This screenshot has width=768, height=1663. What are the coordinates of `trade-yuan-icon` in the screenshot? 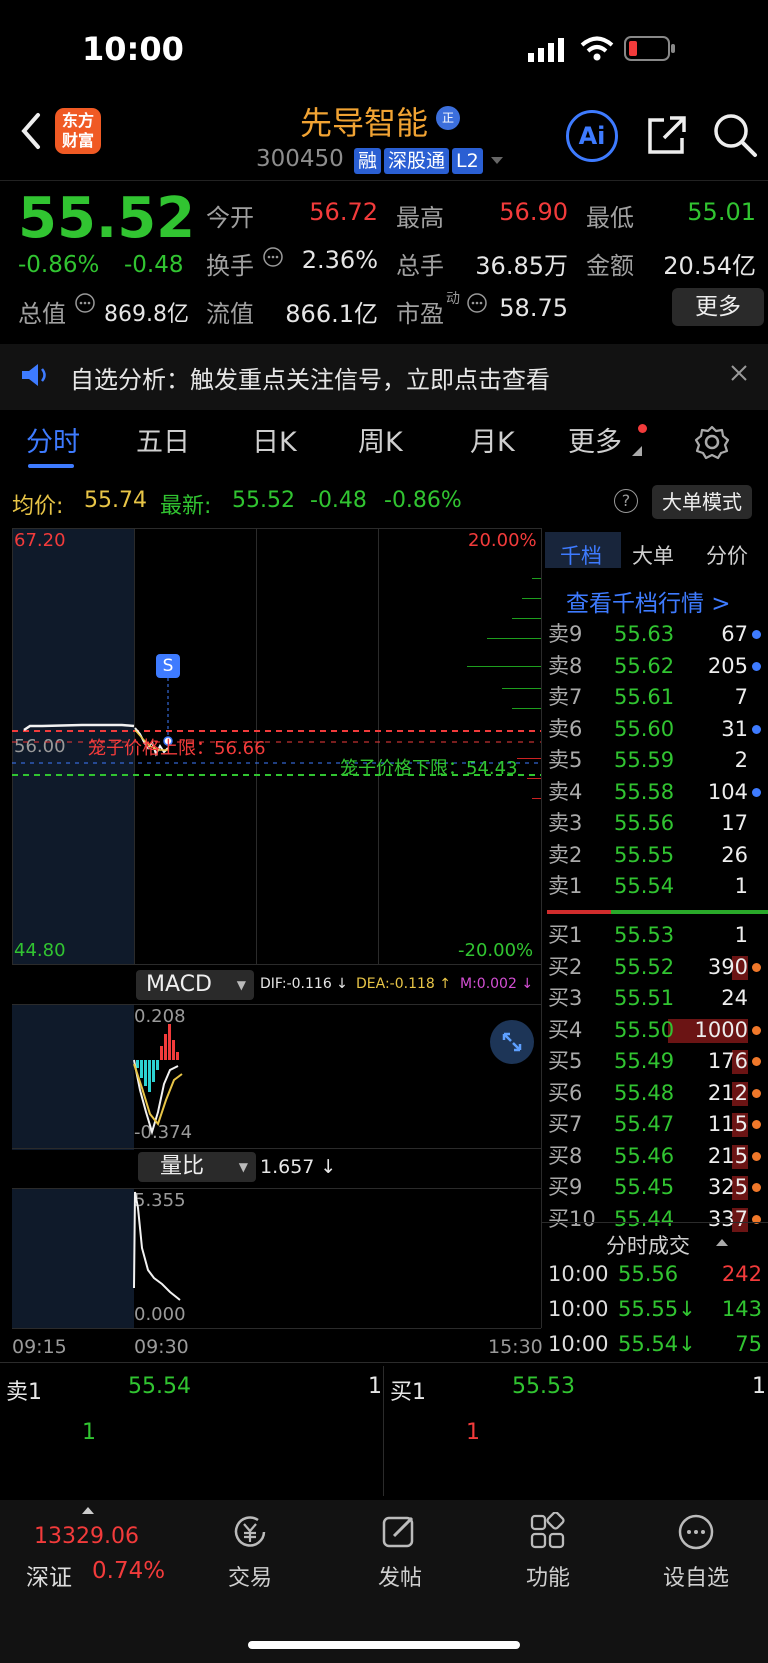 It's located at (250, 1532).